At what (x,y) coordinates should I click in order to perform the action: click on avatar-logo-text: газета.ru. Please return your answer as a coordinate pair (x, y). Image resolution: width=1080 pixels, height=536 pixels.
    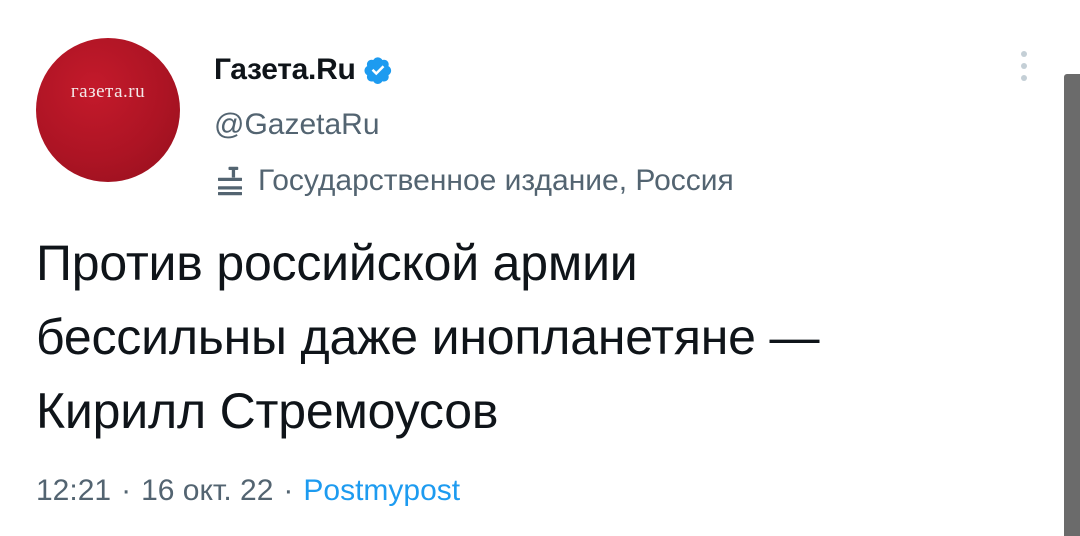
    Looking at the image, I should click on (108, 91).